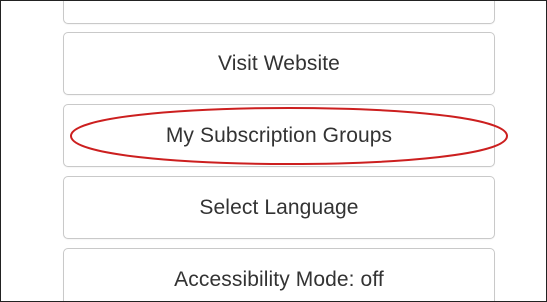  I want to click on accessibility-mode-button: Accessibility Mode: off, so click(279, 274).